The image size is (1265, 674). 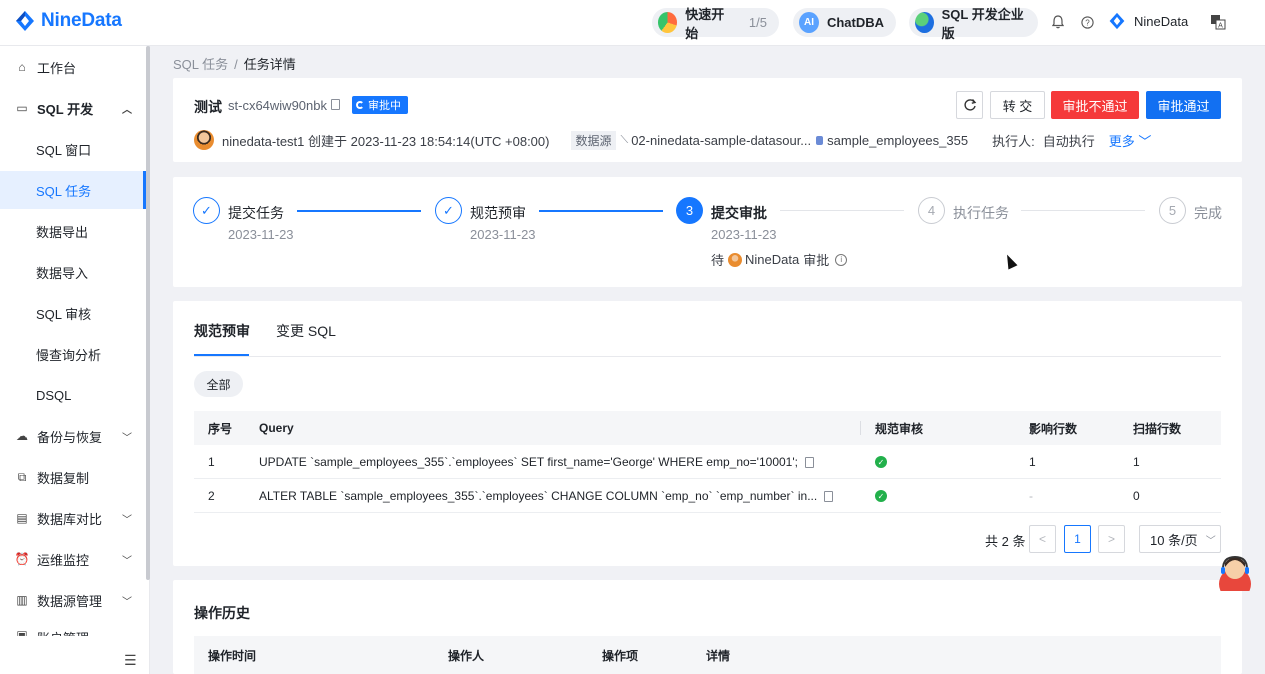 I want to click on nav-backup: ☁ 备份与恢复 ﹀, so click(x=73, y=436).